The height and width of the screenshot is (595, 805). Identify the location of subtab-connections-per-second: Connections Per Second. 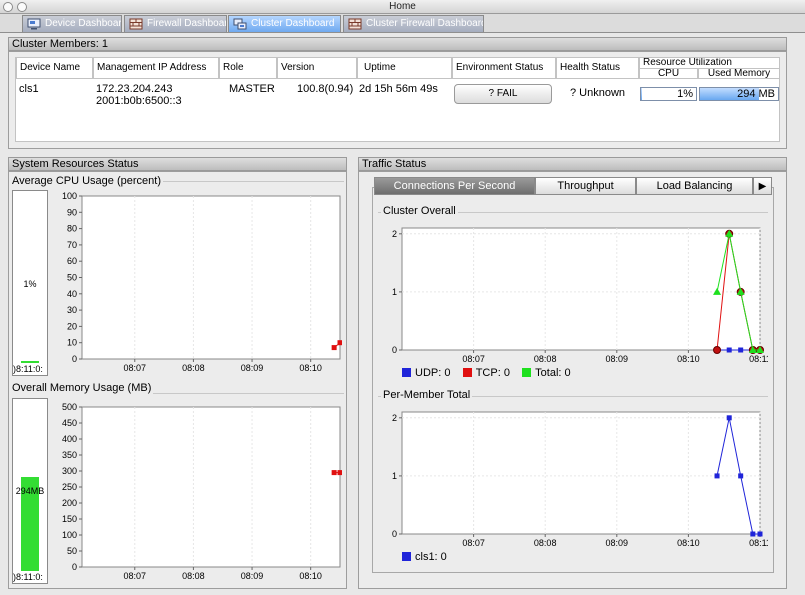
(454, 186).